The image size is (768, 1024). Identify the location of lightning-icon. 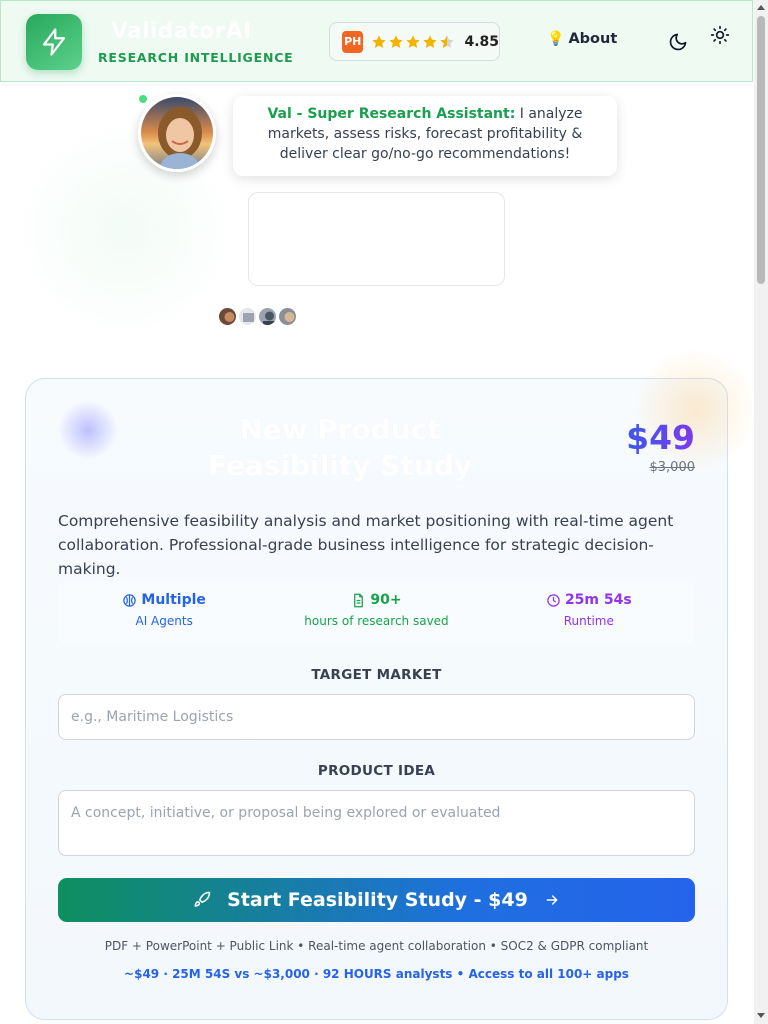
(54, 42).